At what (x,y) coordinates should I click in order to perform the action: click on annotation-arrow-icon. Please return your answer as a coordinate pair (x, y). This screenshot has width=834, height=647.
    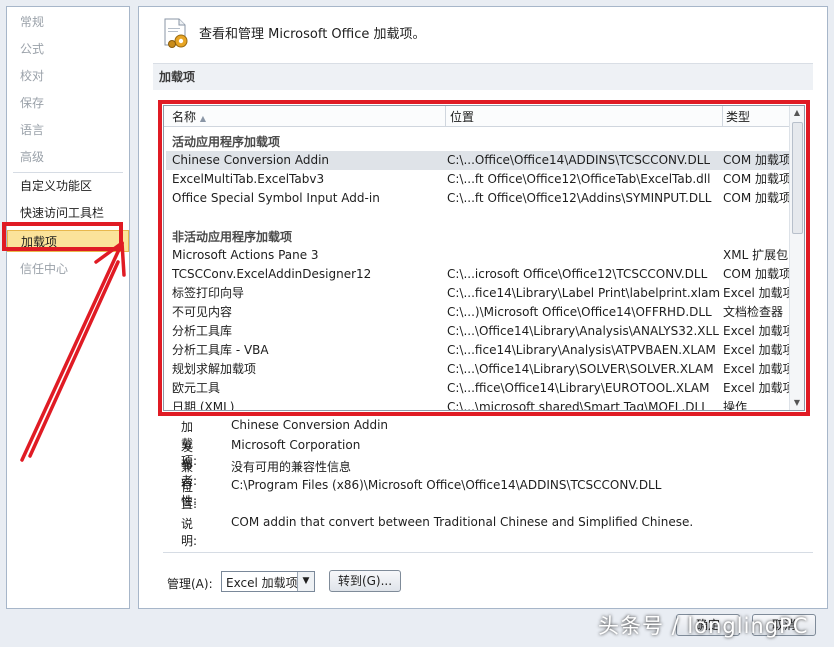
    Looking at the image, I should click on (73, 351).